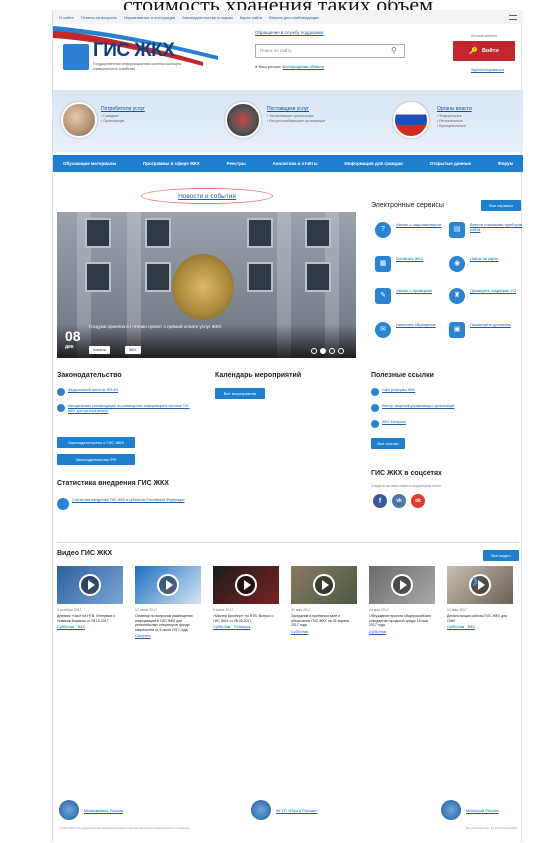 Image resolution: width=556 pixels, height=843 pixels. Describe the element at coordinates (76, 57) in the screenshot. I see `logo-building-icon` at that location.